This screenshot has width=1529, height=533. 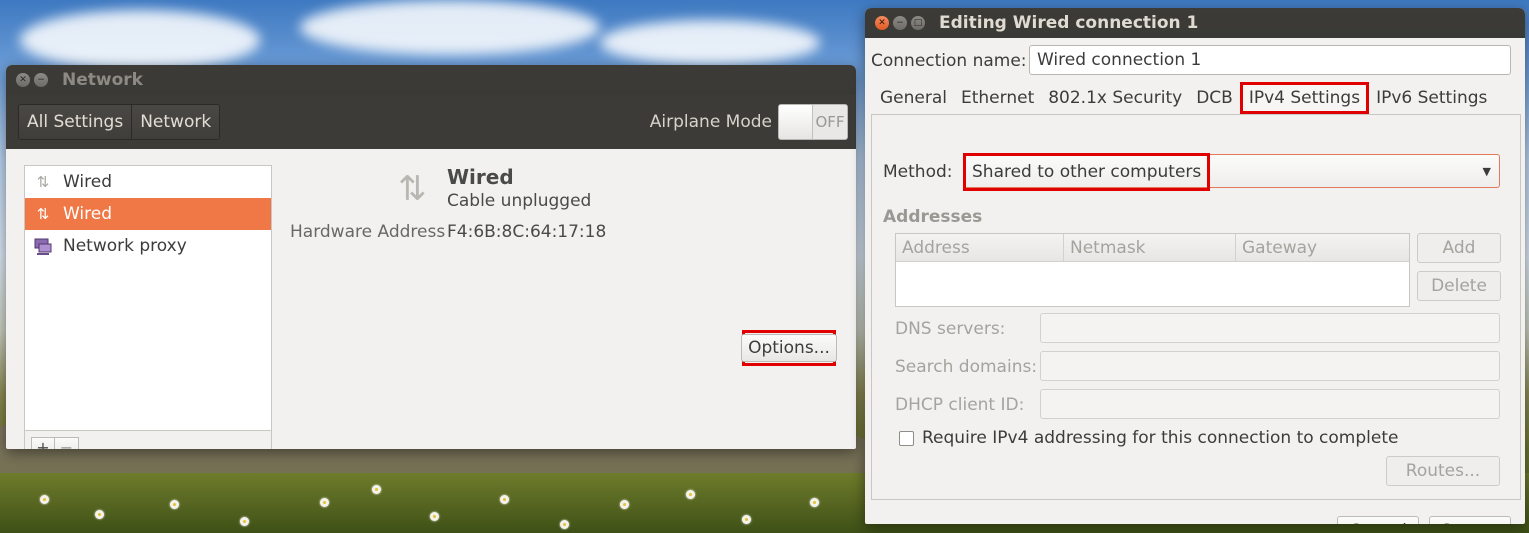 What do you see at coordinates (1431, 98) in the screenshot?
I see `tab-ipv6-settings: IPv6 Settings` at bounding box center [1431, 98].